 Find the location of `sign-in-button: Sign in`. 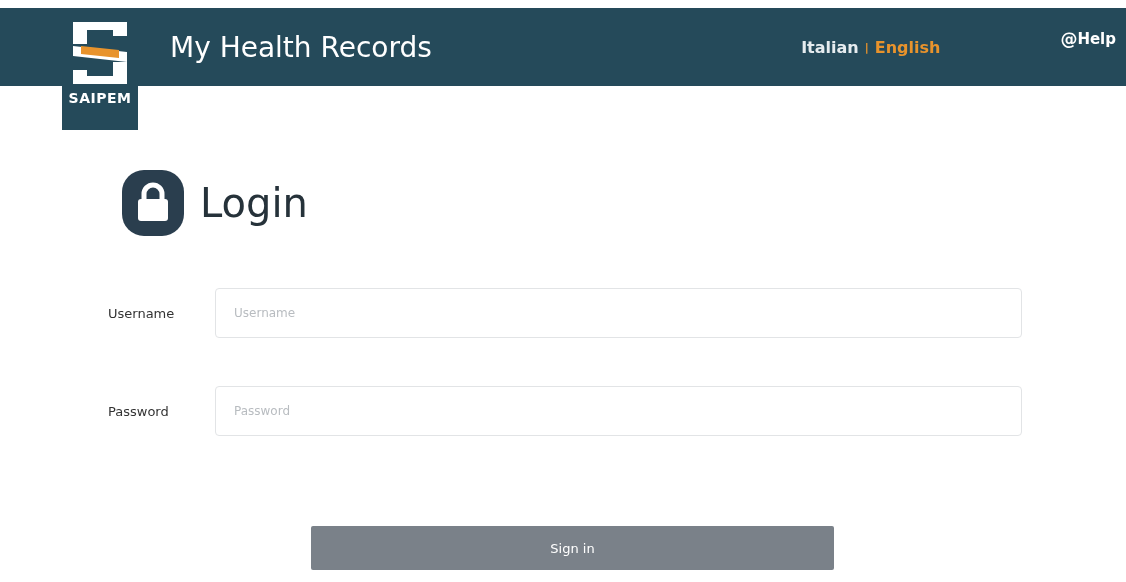

sign-in-button: Sign in is located at coordinates (572, 548).